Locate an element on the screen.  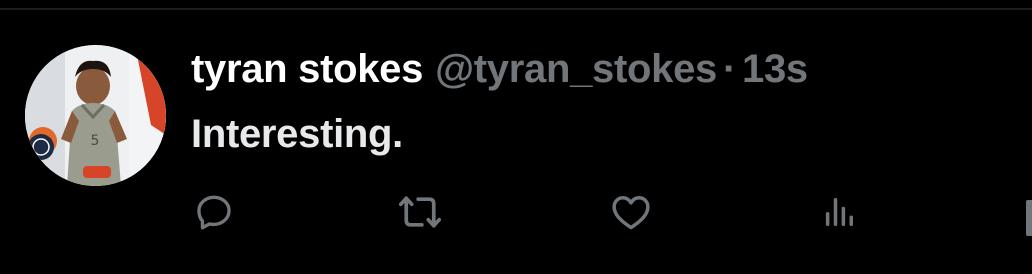
reply-button is located at coordinates (214, 212).